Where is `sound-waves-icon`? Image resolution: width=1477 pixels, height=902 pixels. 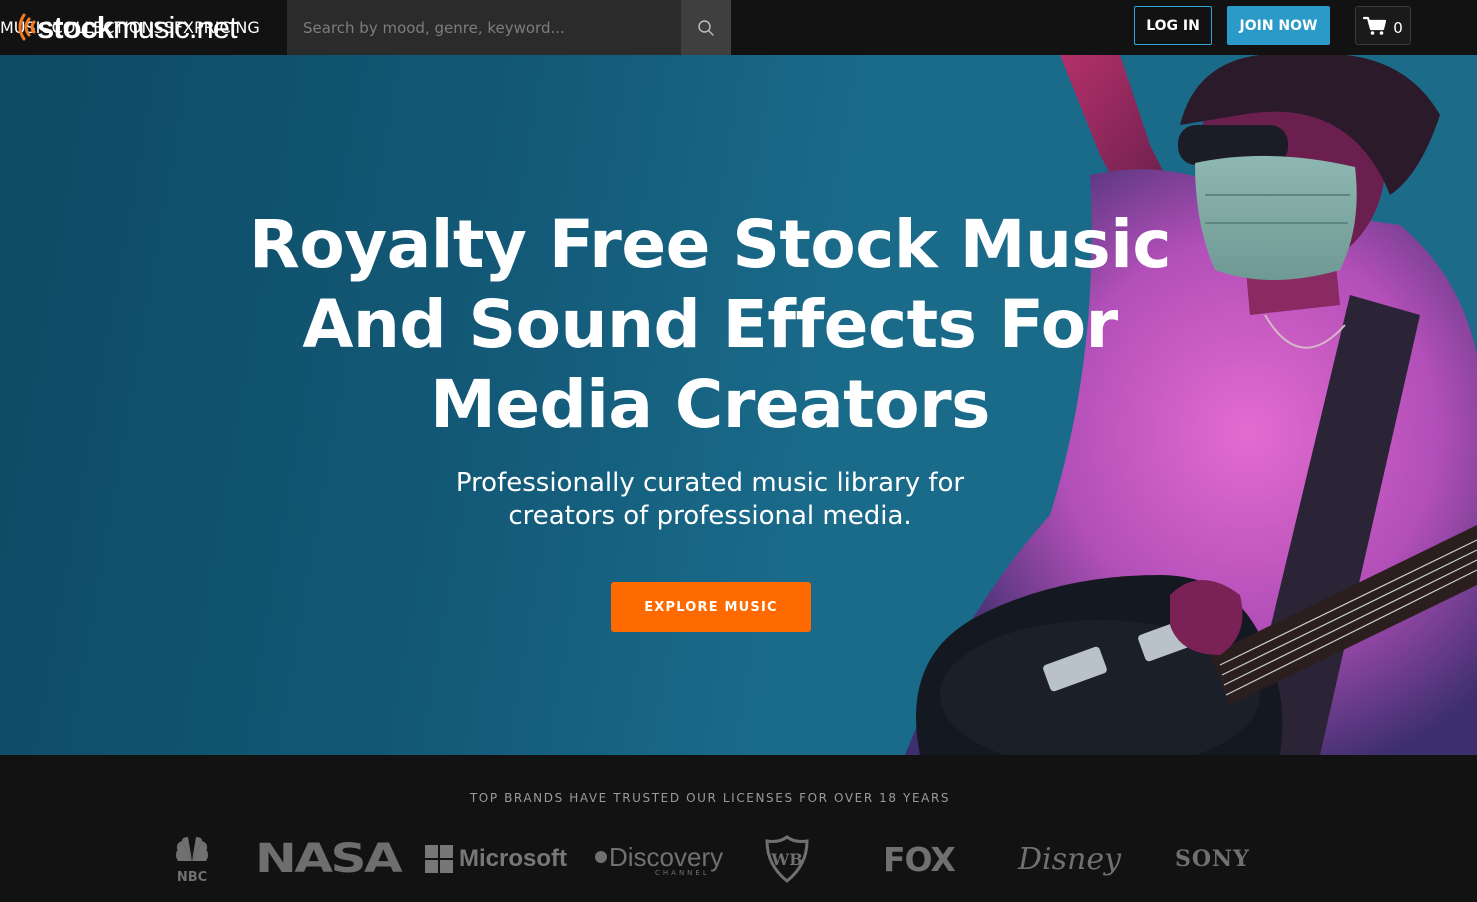
sound-waves-icon is located at coordinates (27, 27).